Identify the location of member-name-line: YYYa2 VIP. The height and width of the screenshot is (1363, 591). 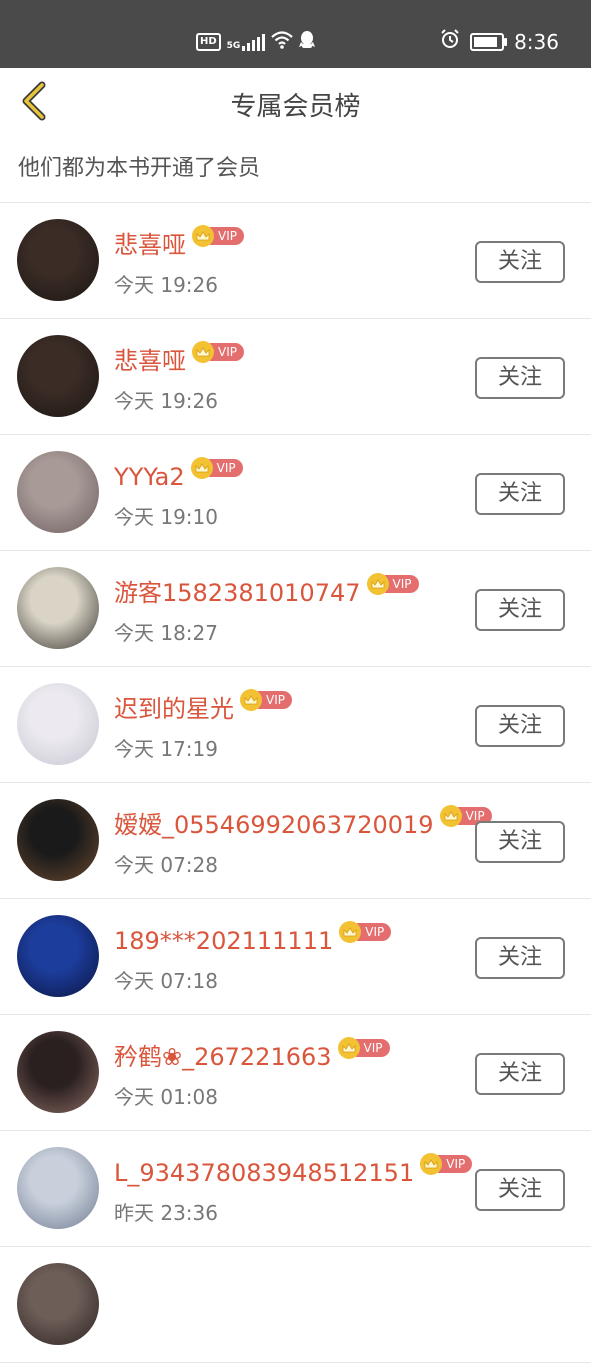
(178, 476).